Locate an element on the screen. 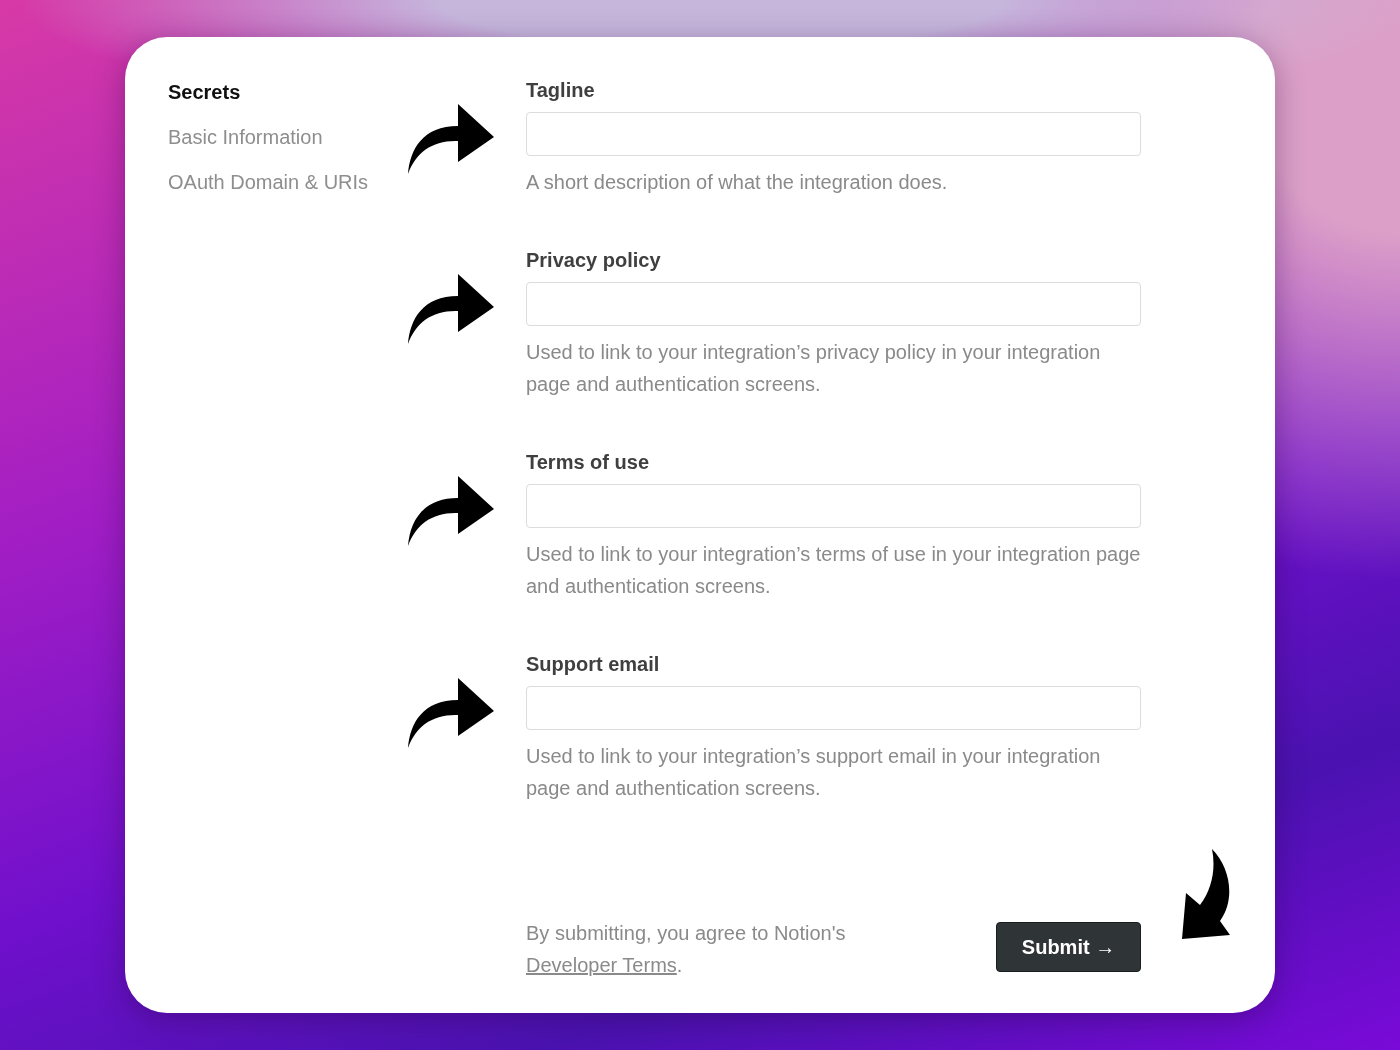 This screenshot has height=1050, width=1400. help-text: Used to link to your integration’s support email in your integration page and authentication screens. is located at coordinates (814, 772).